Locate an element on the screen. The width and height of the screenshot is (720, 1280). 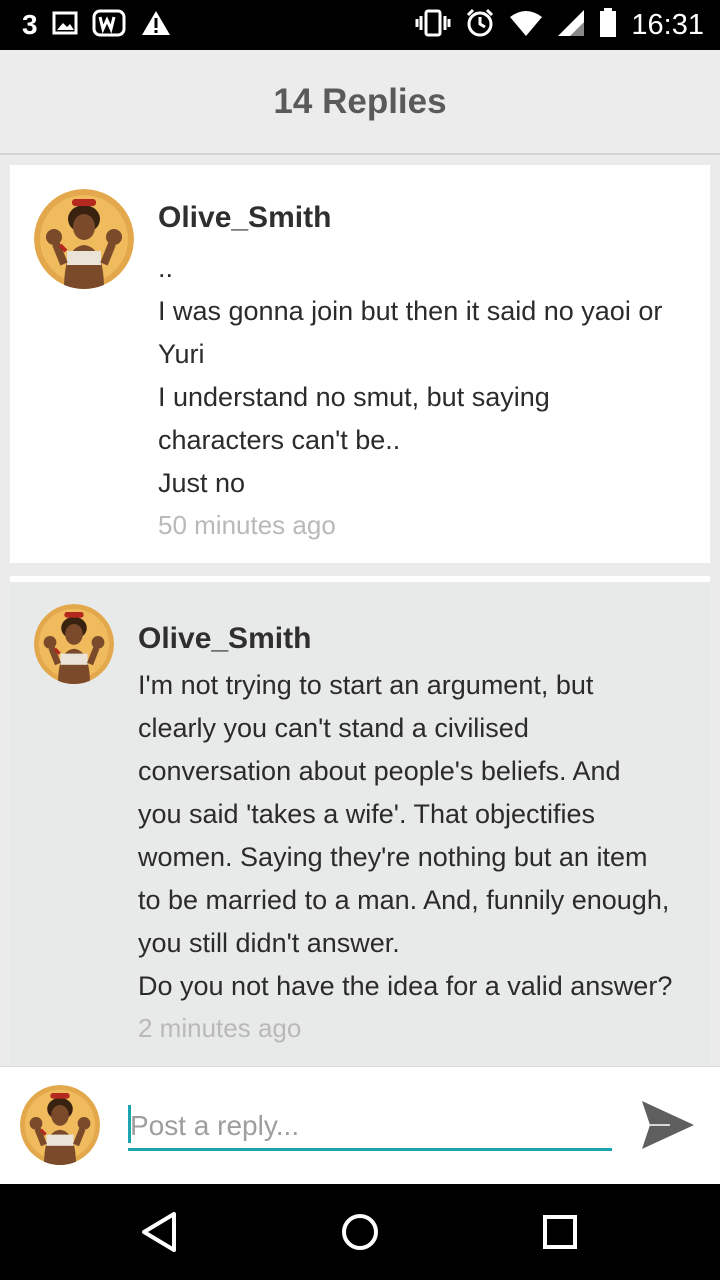
message-line: clearly you can't stand a civilised is located at coordinates (333, 728).